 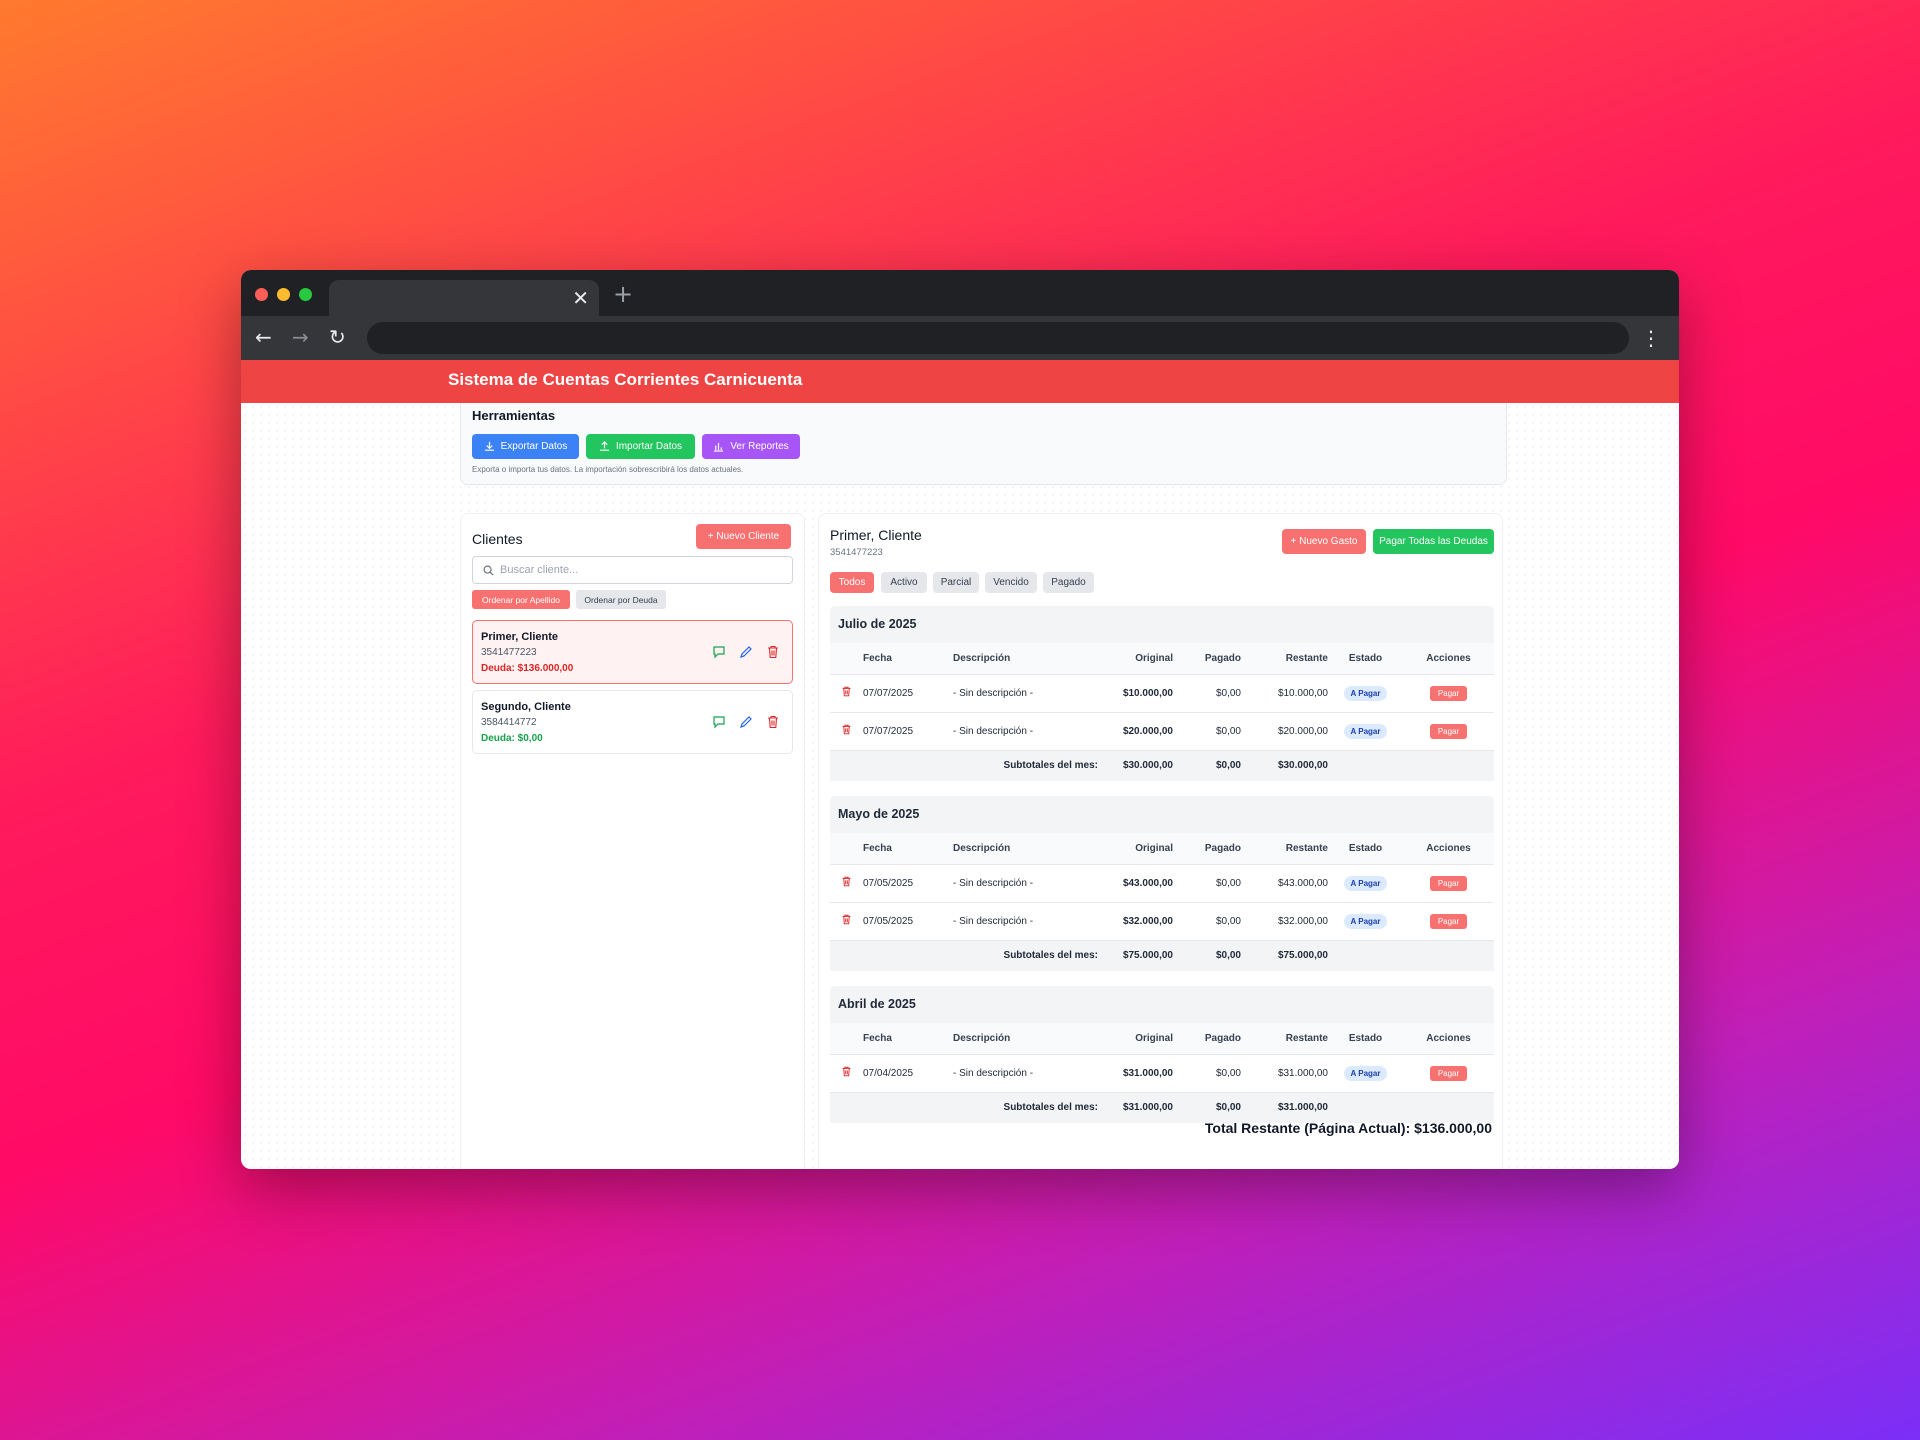 I want to click on back-arrow-icon: ←, so click(x=263, y=337).